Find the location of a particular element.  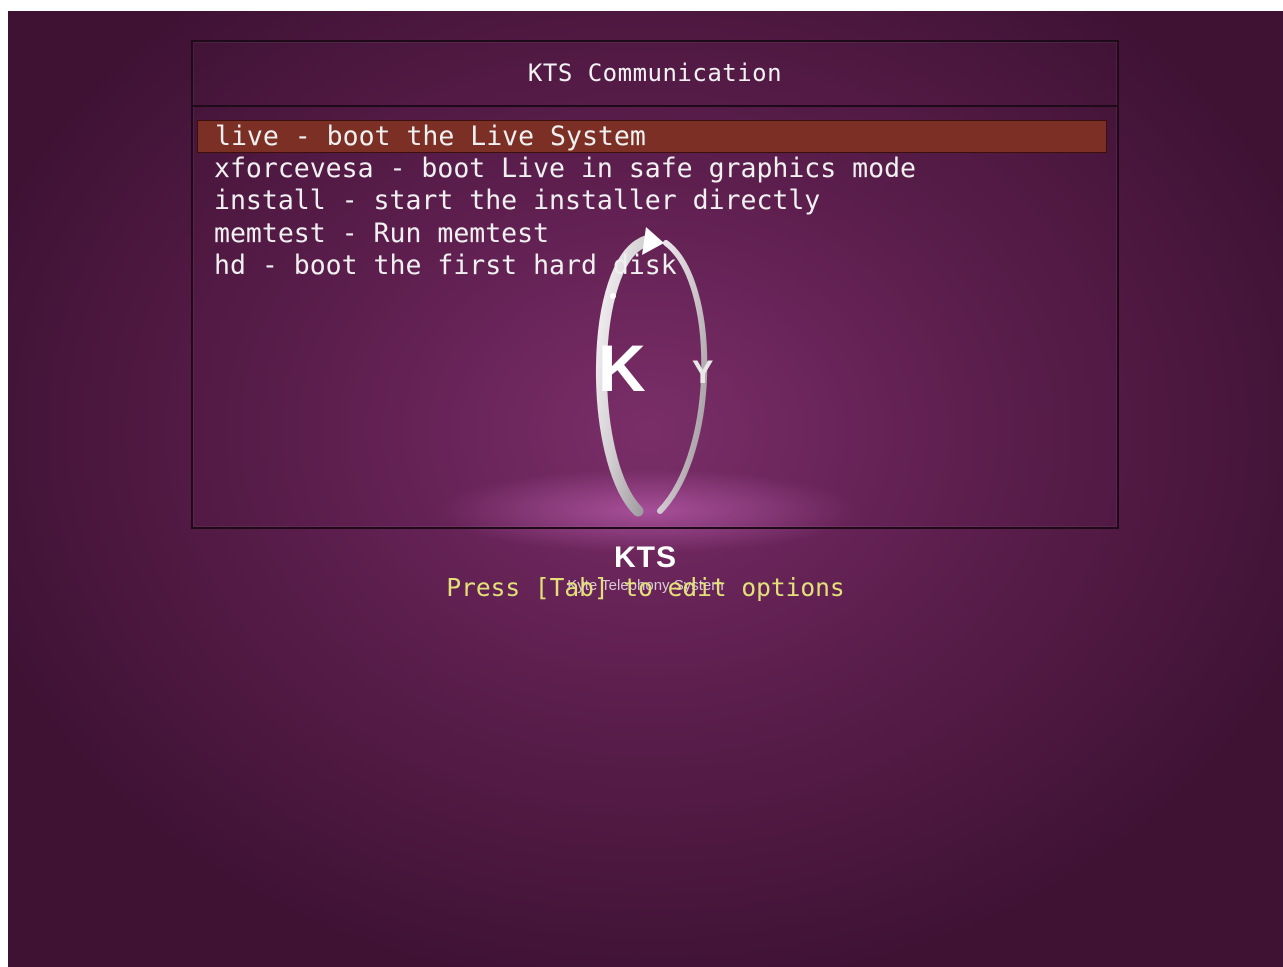

menu-item-live: live - boot the Live System is located at coordinates (652, 136).